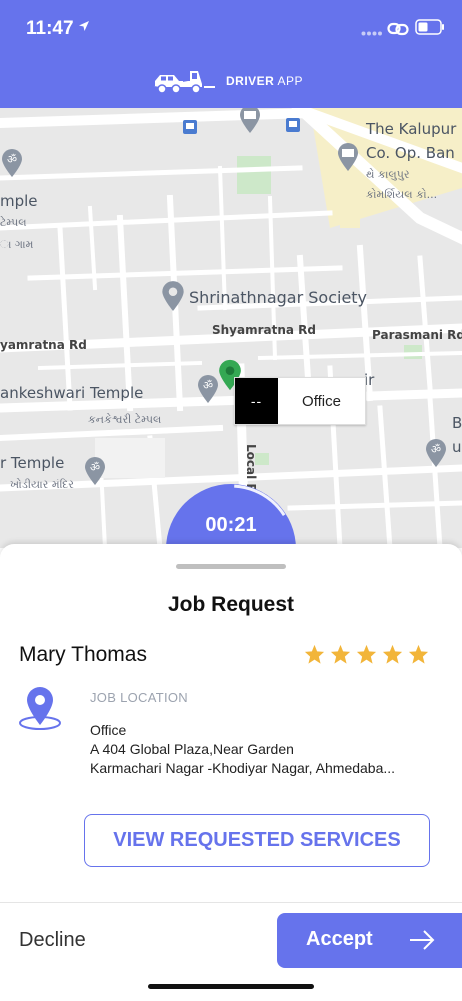  I want to click on app-header: 11:47 DRIVER APP, so click(231, 54).